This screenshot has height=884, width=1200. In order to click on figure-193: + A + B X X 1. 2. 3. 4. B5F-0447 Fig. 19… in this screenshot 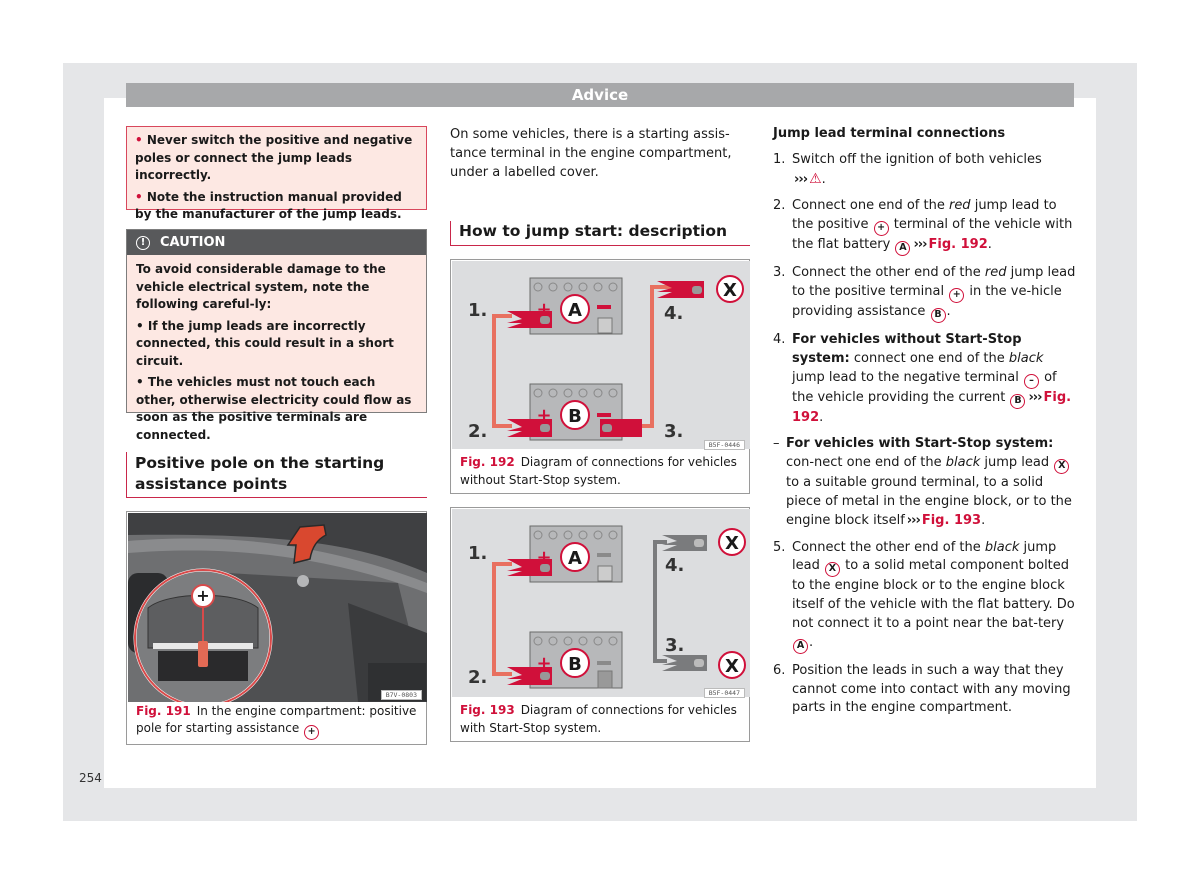, I will do `click(600, 624)`.